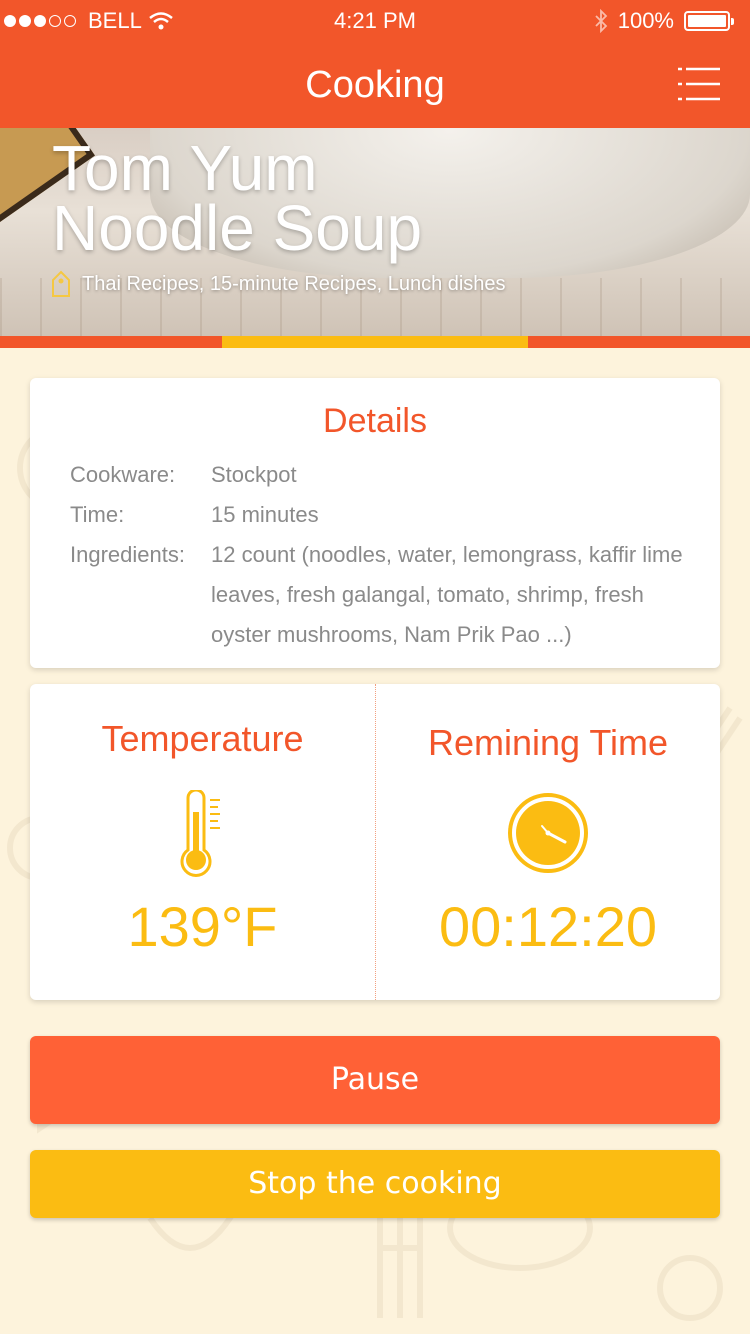 The width and height of the screenshot is (750, 1334). I want to click on clock-icon, so click(548, 833).